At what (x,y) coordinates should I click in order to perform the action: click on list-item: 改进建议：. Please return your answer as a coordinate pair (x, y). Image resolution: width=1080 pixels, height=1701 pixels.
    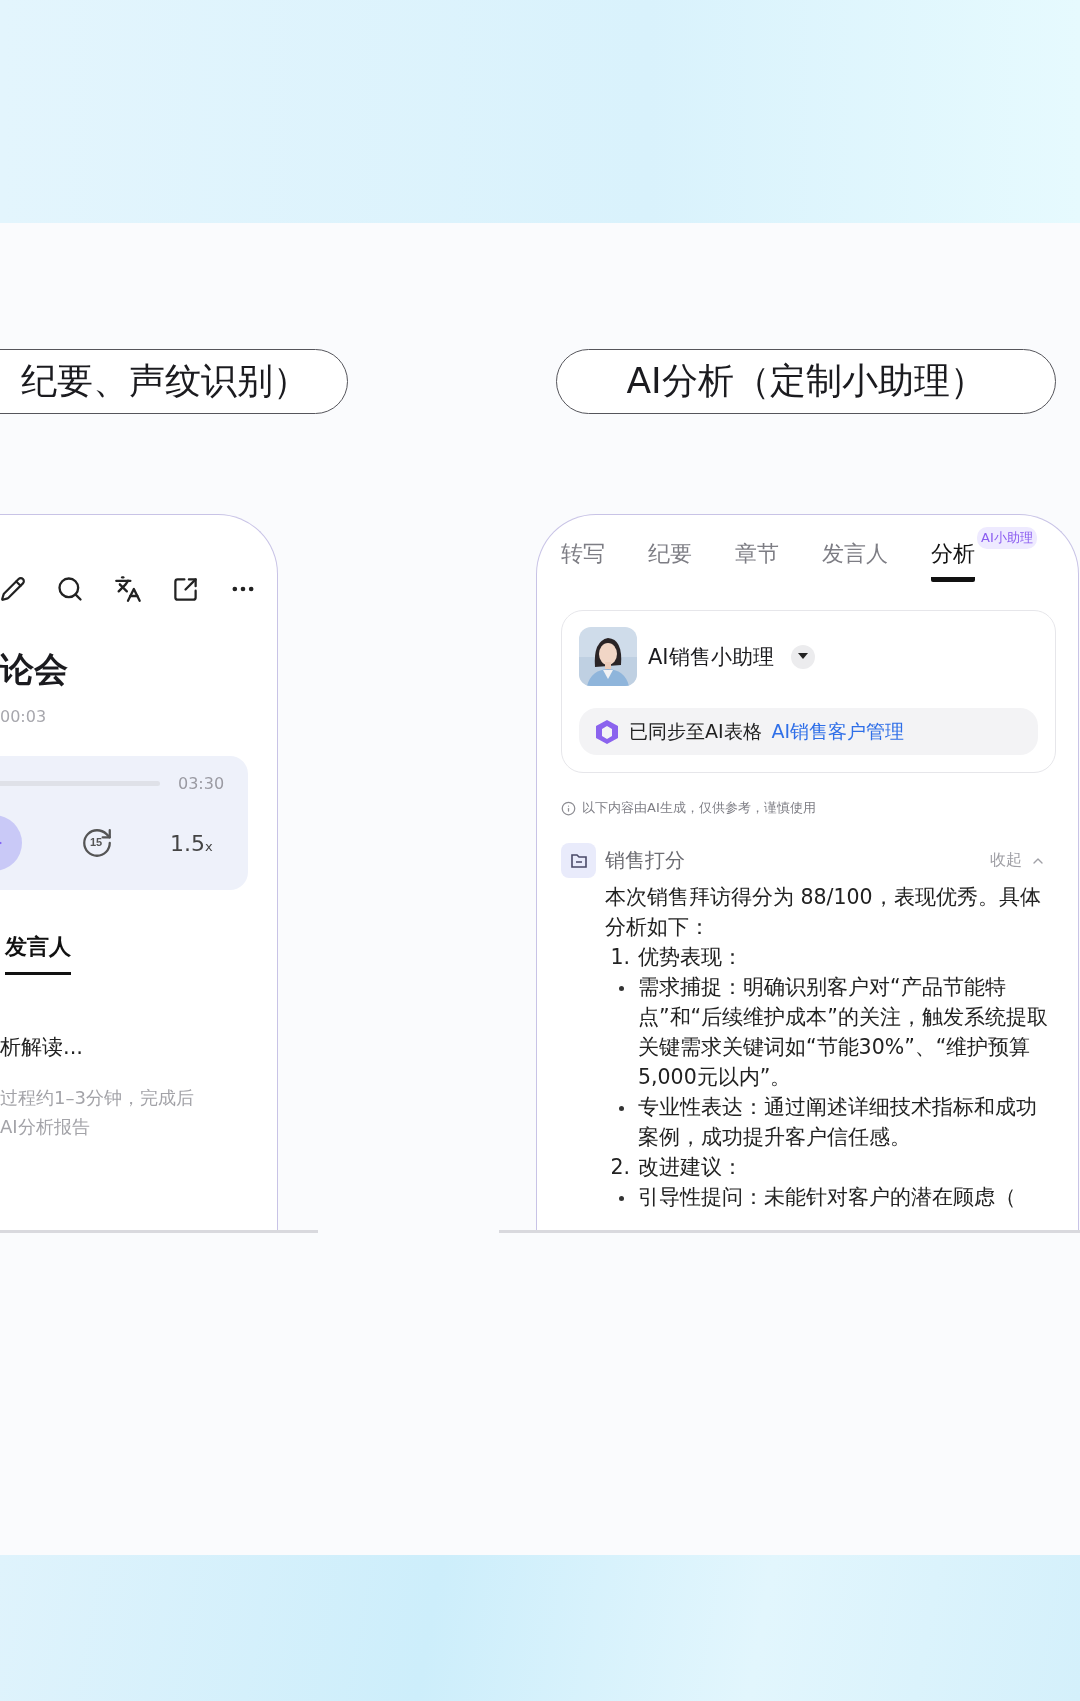
    Looking at the image, I should click on (691, 1167).